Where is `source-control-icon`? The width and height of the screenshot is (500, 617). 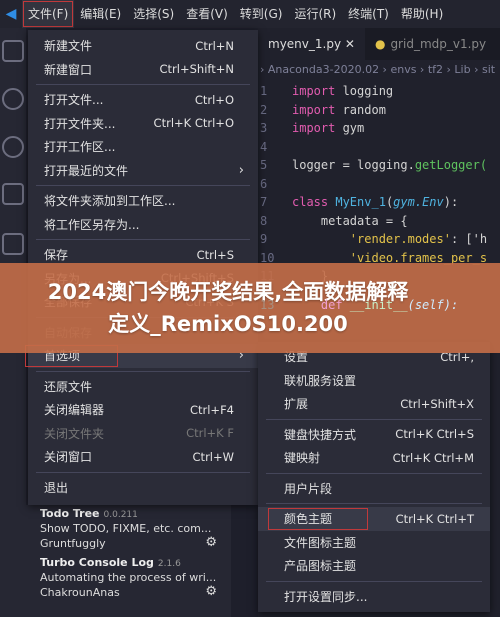 source-control-icon is located at coordinates (13, 147).